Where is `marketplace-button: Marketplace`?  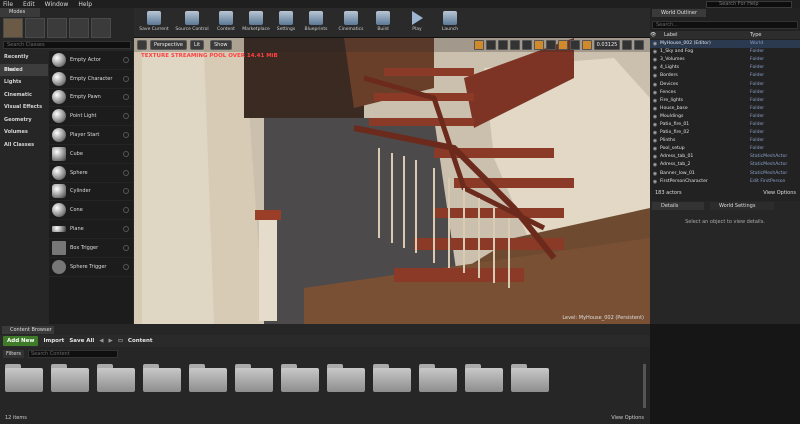
marketplace-button: Marketplace is located at coordinates (256, 23).